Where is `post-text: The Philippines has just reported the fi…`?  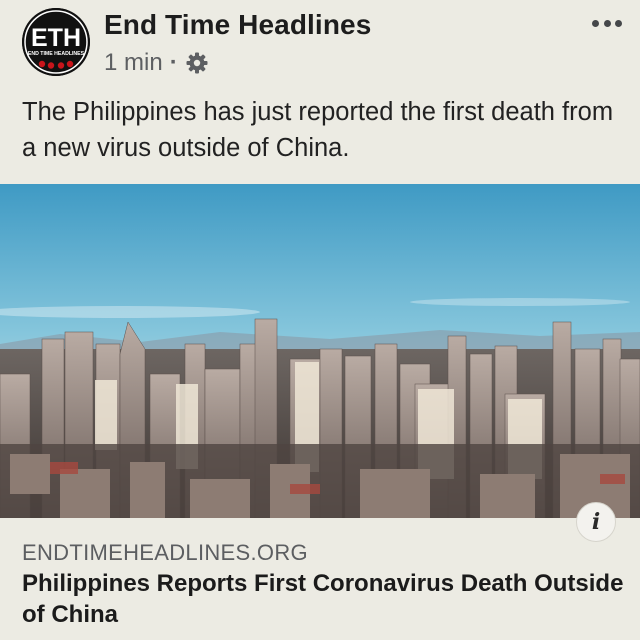 post-text: The Philippines has just reported the fi… is located at coordinates (318, 130).